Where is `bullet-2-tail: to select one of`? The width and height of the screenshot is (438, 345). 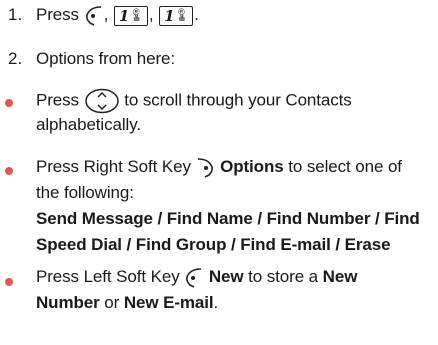
bullet-2-tail: to select one of is located at coordinates (345, 166).